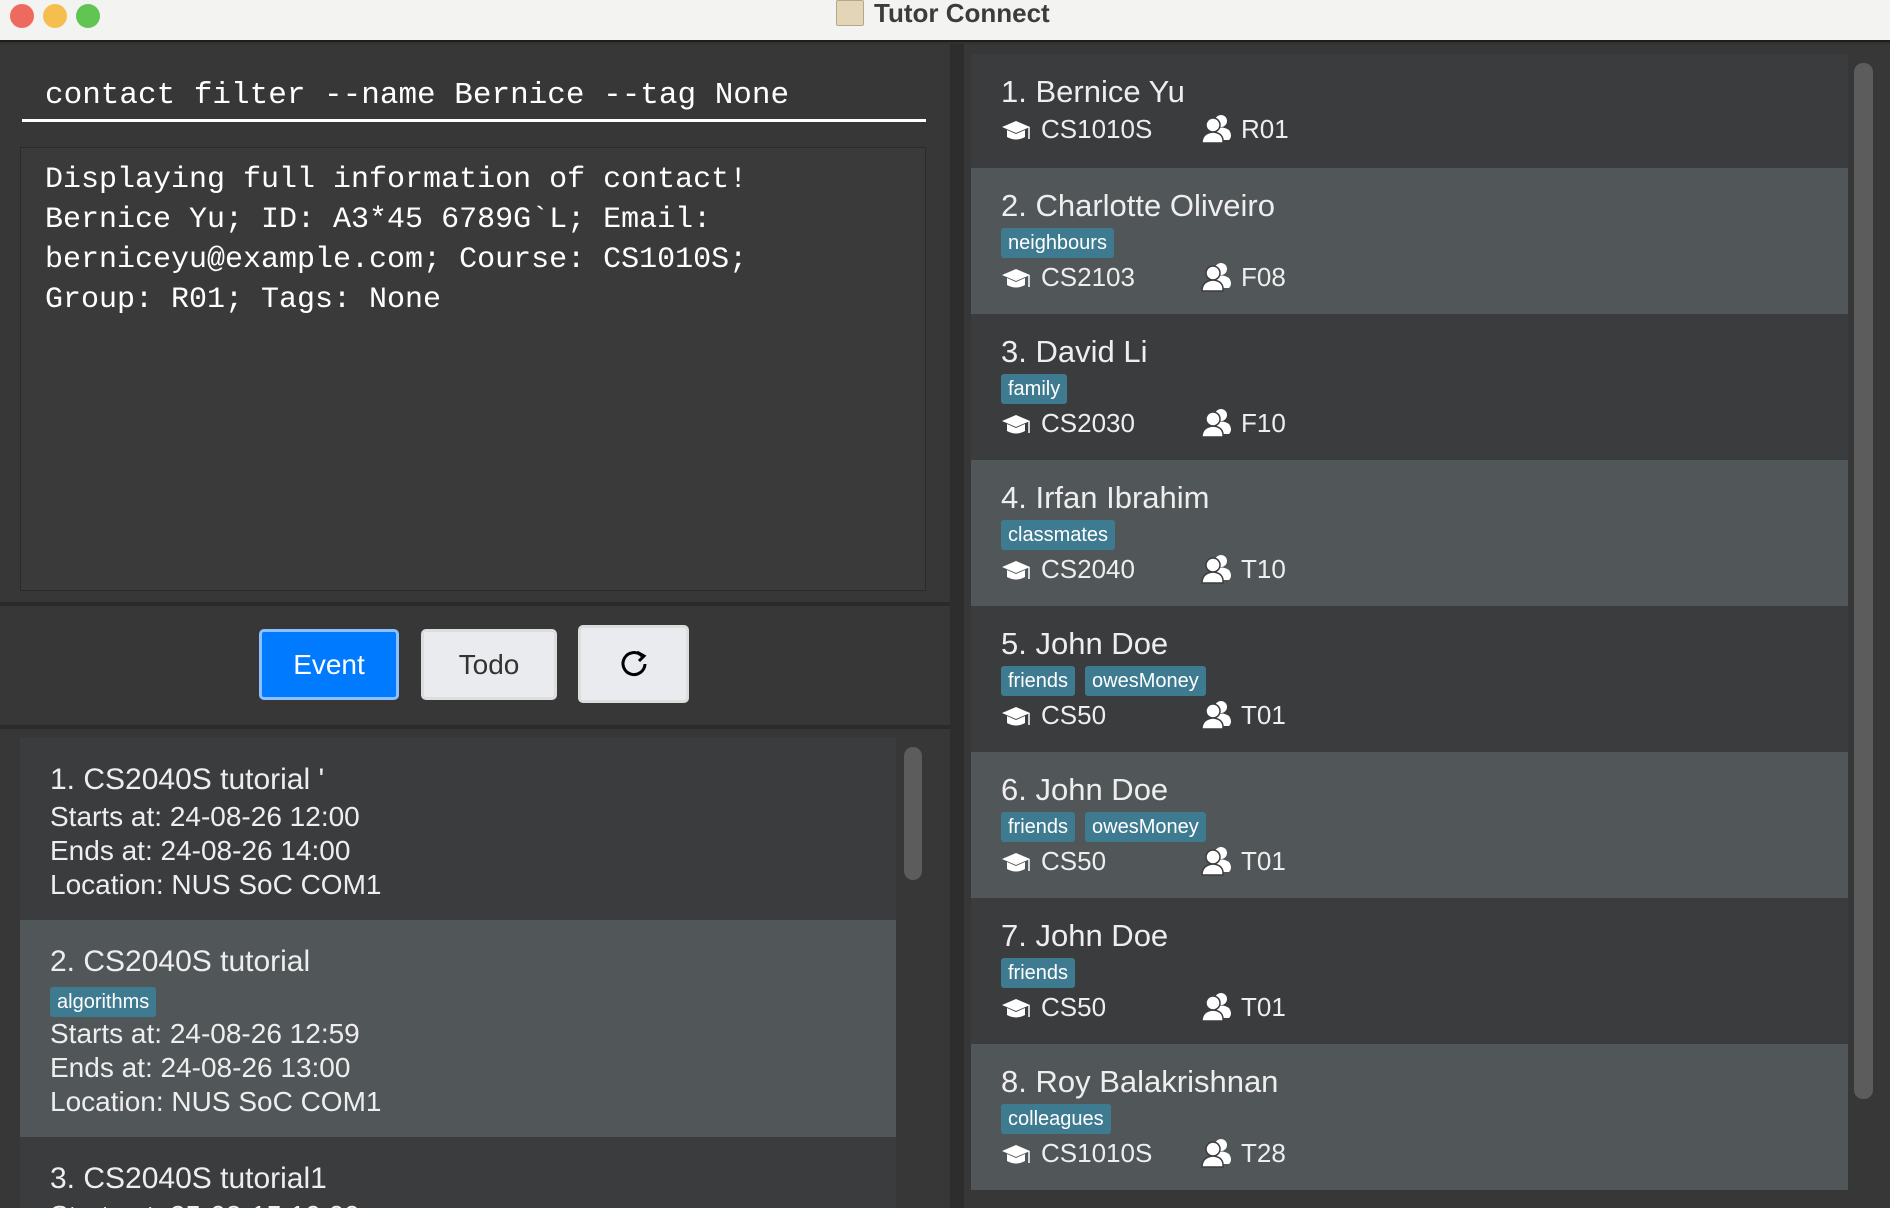 This screenshot has width=1890, height=1208. I want to click on contact-group: F10, so click(1263, 423).